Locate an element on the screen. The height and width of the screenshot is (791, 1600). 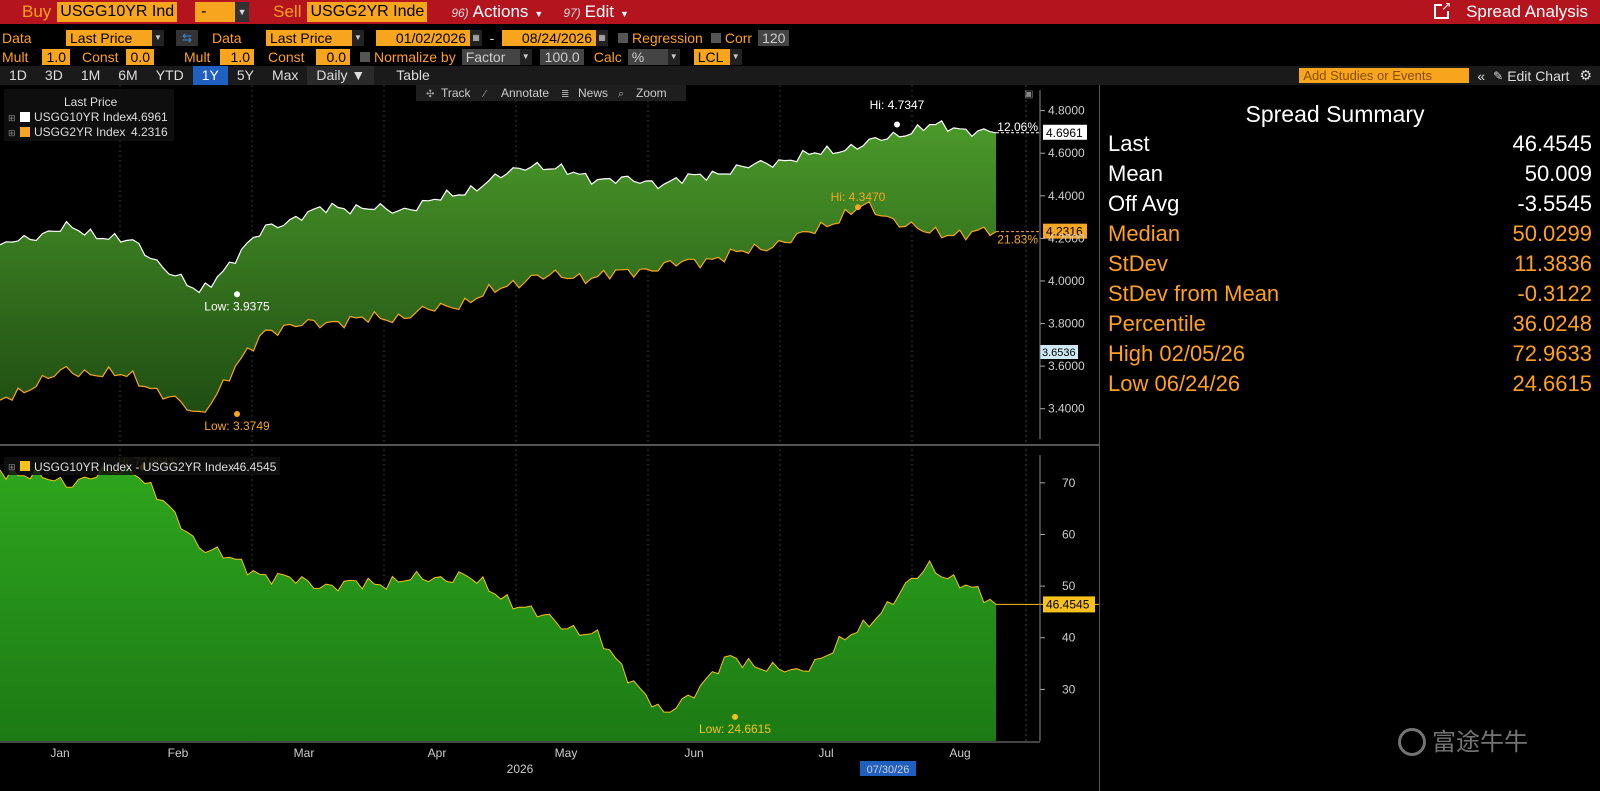
chart-options-icon: ▣ is located at coordinates (1028, 94).